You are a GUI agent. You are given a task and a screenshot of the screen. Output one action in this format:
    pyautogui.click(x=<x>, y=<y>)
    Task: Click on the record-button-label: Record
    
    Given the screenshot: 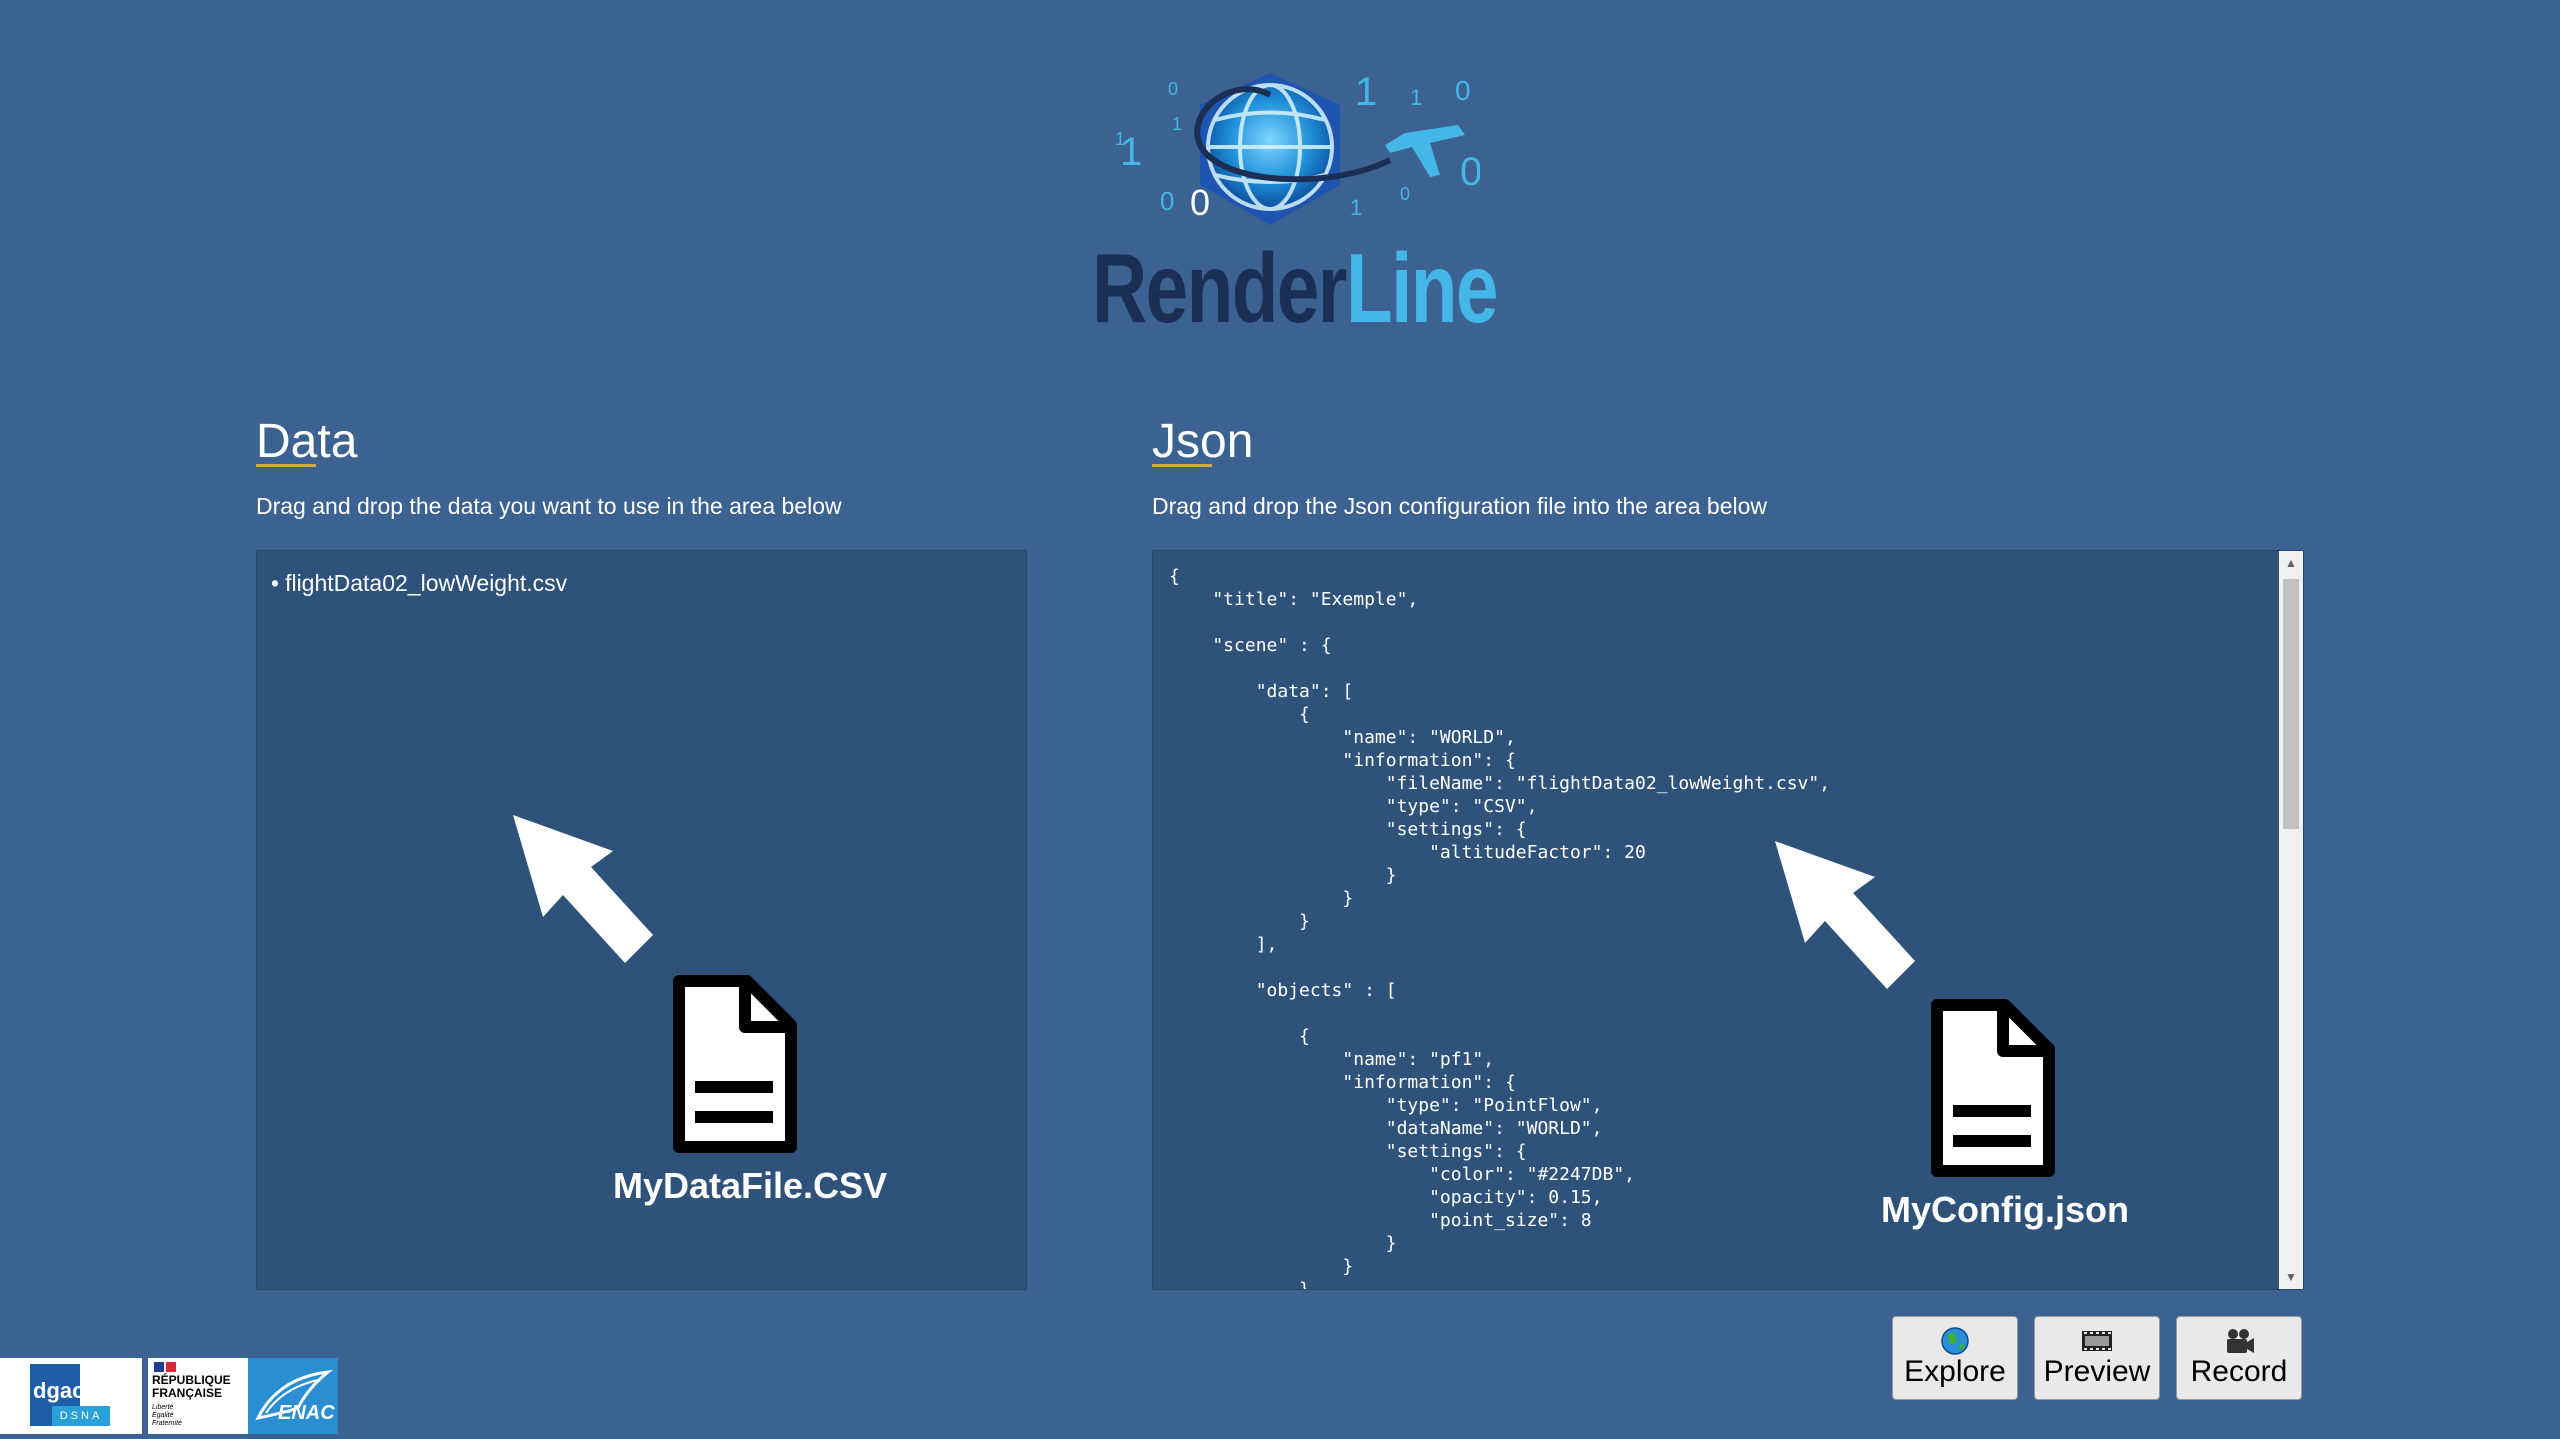 What is the action you would take?
    pyautogui.click(x=2239, y=1371)
    